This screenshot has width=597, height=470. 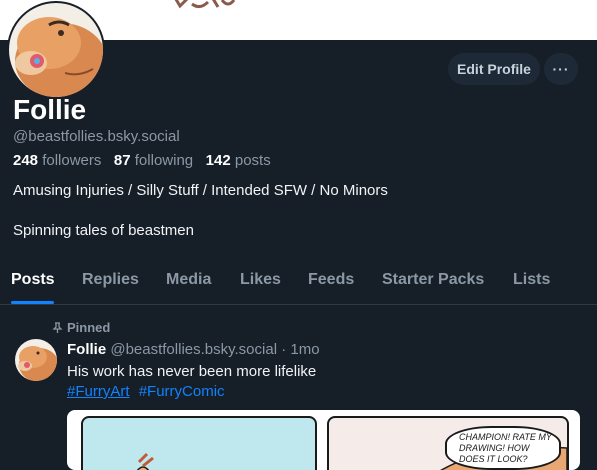 What do you see at coordinates (182, 391) in the screenshot?
I see `hashtag-link: #FurryComic` at bounding box center [182, 391].